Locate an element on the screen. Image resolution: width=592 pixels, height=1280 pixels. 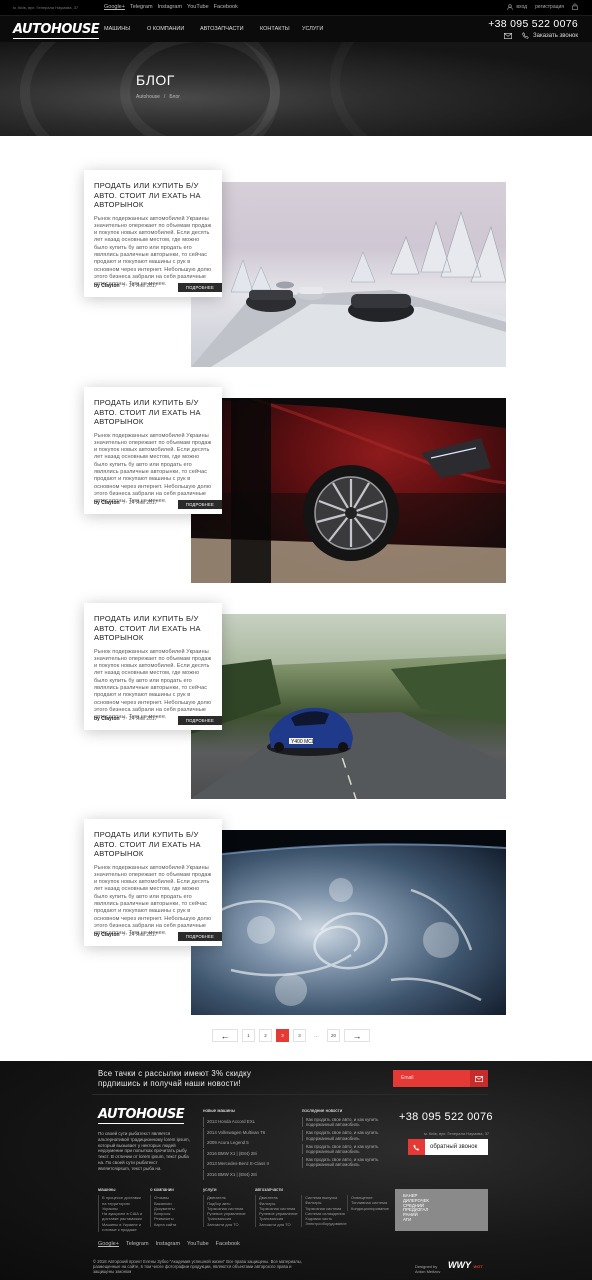
footer-menu-link: Машины в Украине и готовые к продаже is located at coordinates (121, 1227).